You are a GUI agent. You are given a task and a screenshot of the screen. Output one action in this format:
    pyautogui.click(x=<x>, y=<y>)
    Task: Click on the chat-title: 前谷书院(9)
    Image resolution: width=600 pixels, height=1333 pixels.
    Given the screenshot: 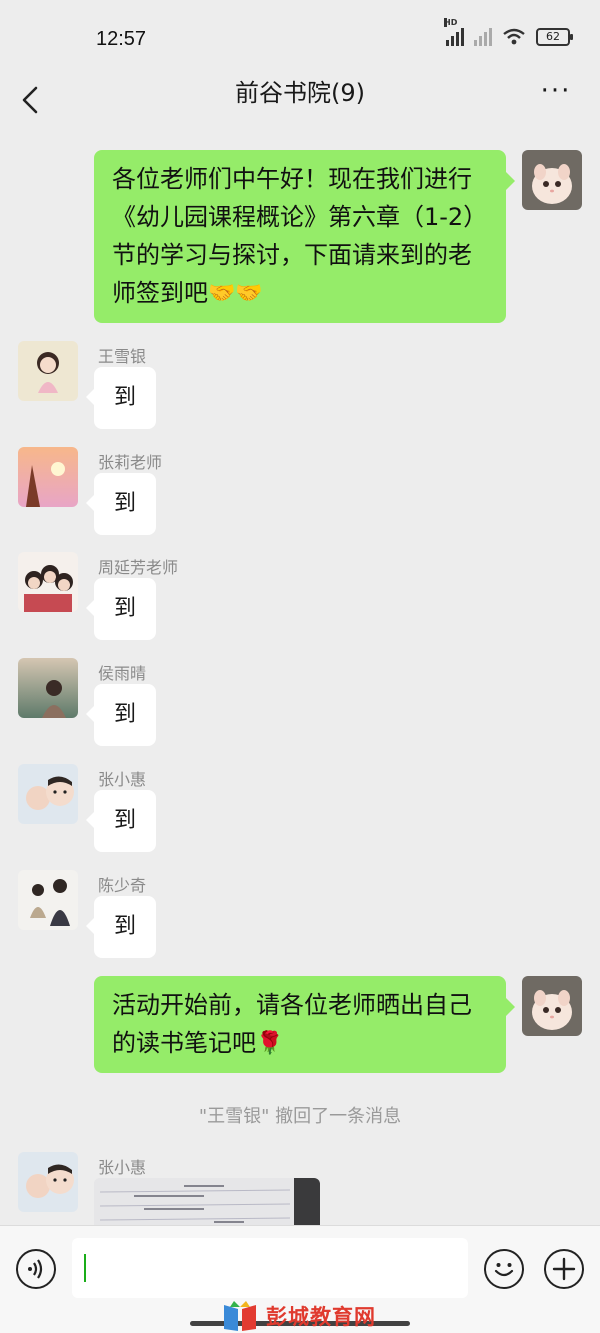 What is the action you would take?
    pyautogui.click(x=300, y=93)
    